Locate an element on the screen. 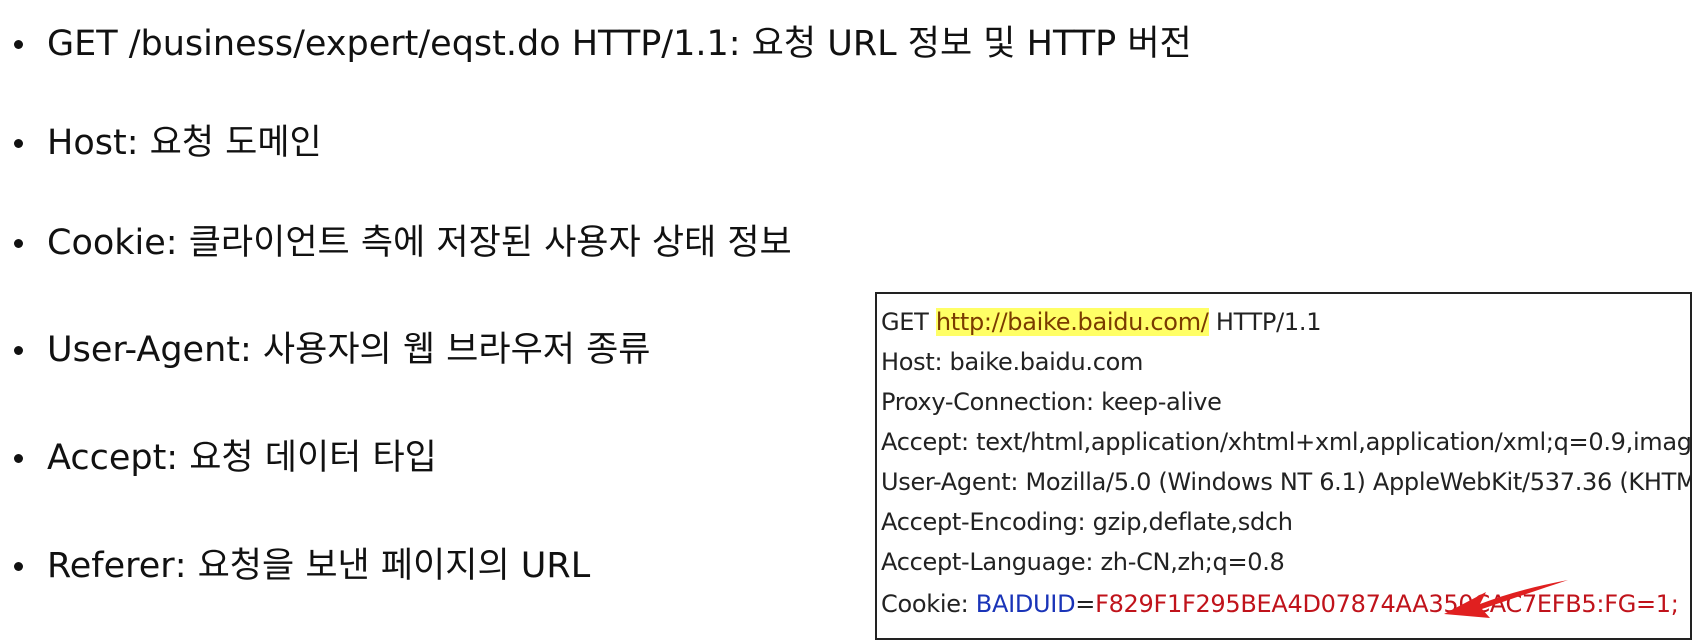 The image size is (1704, 644). bullet-desc: : 클라이언트 측에 저장된 사용자 상태 정보 is located at coordinates (478, 243).